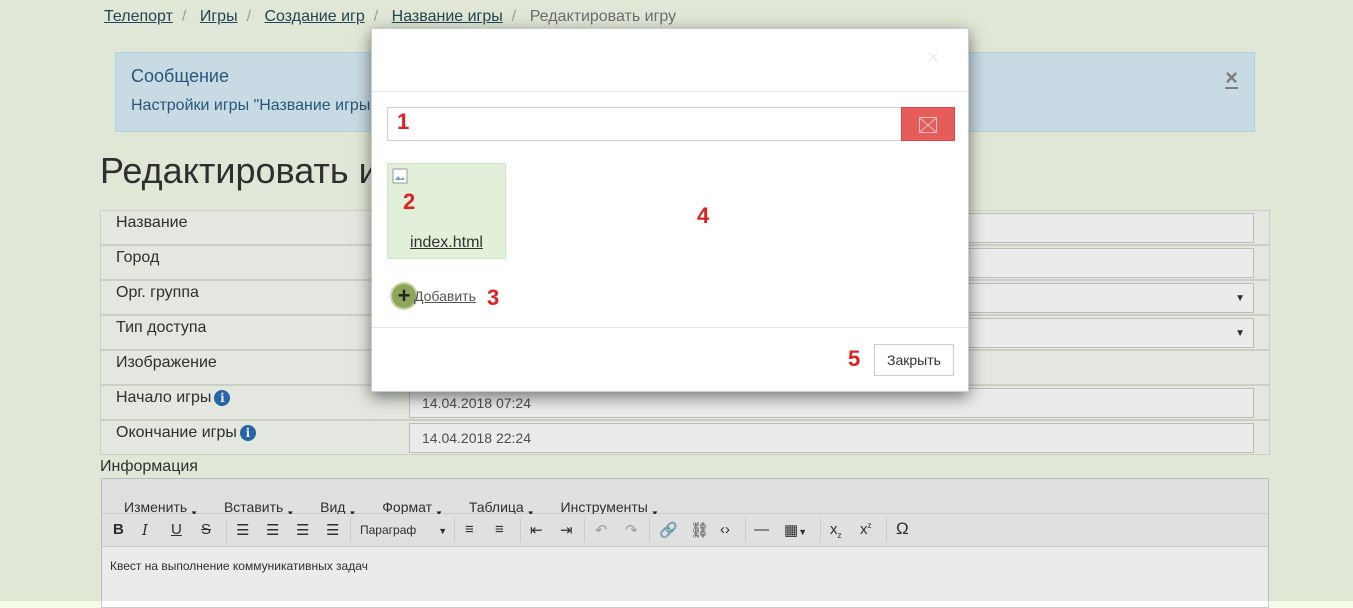 Image resolution: width=1353 pixels, height=608 pixels. I want to click on clear-search-button, so click(928, 124).